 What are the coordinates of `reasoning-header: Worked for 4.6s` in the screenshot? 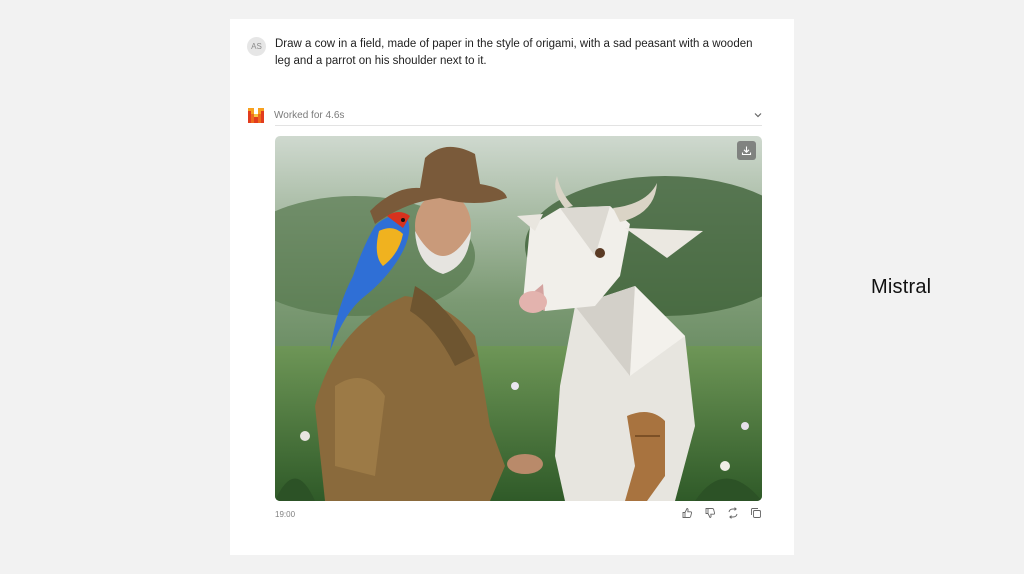 It's located at (506, 115).